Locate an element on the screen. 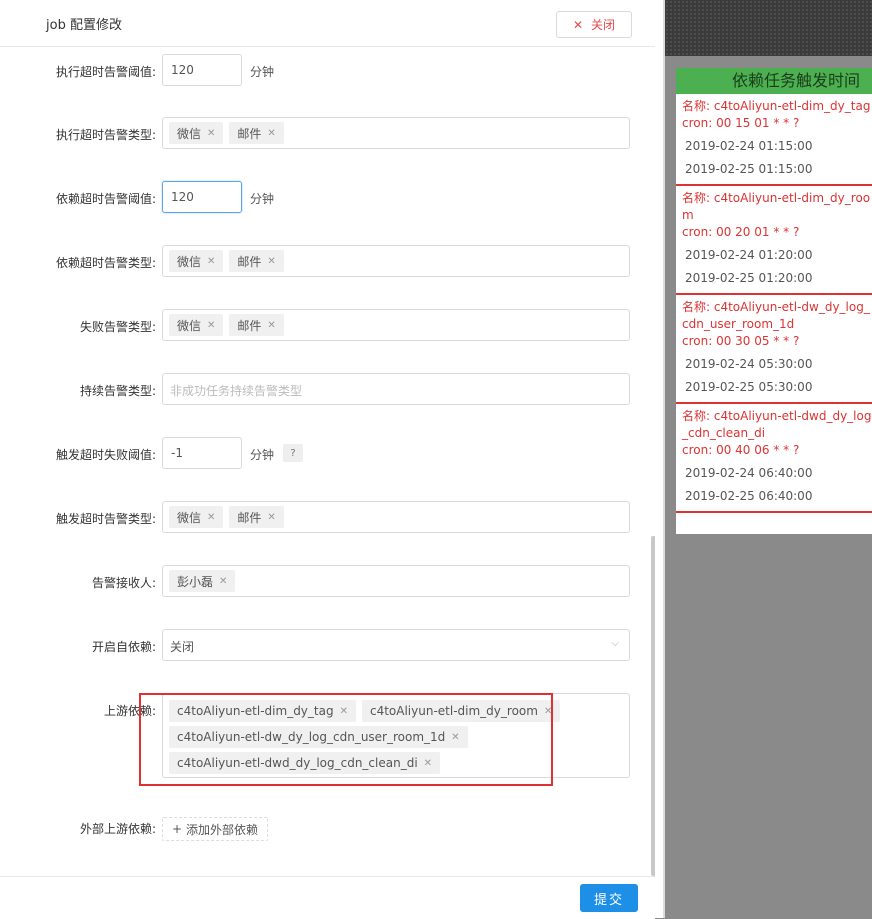 Image resolution: width=872 pixels, height=919 pixels. chevron-down-icon: ⌵ is located at coordinates (615, 643).